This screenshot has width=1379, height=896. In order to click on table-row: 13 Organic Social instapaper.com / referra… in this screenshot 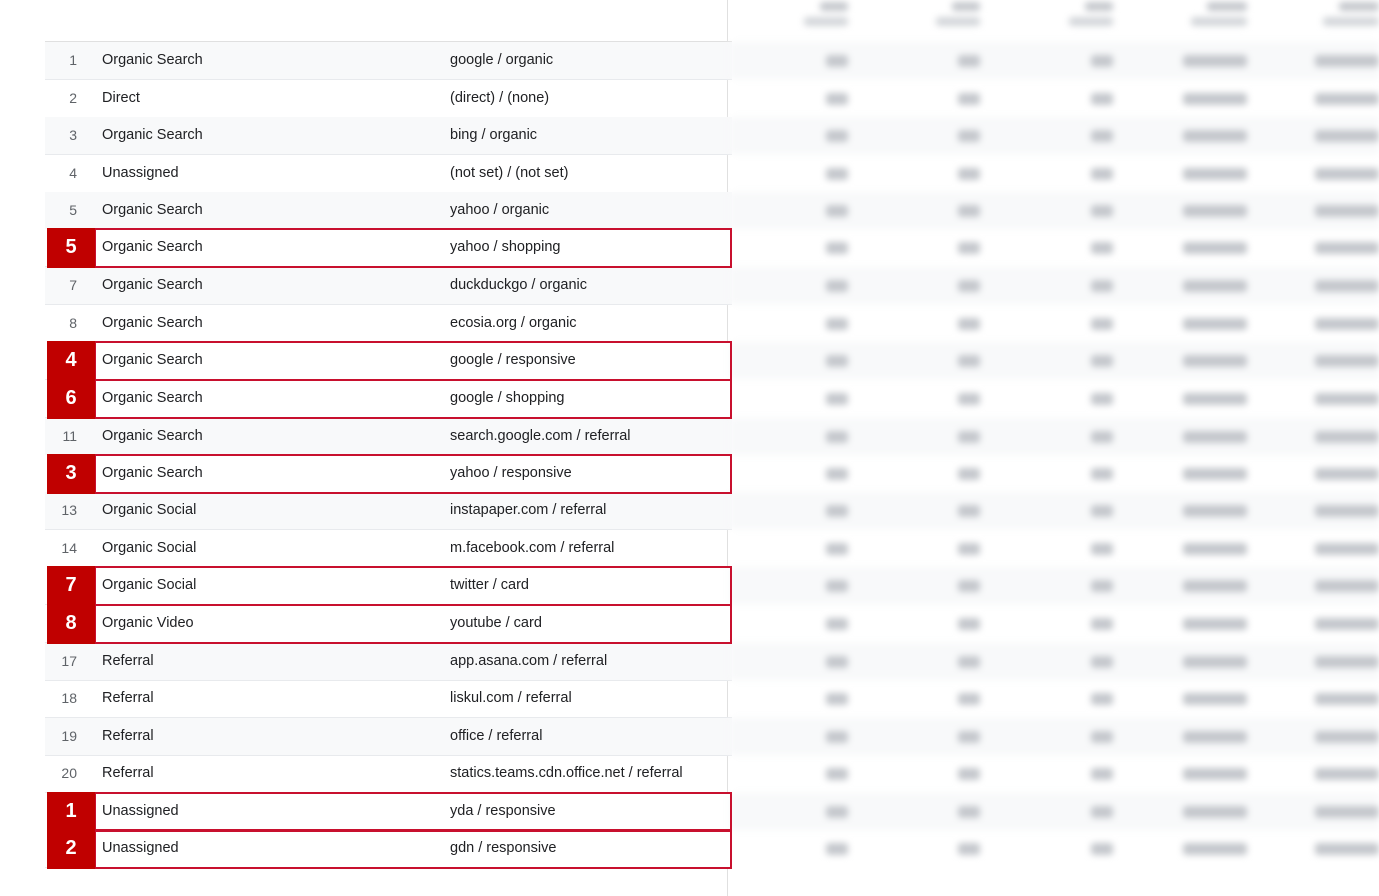, I will do `click(388, 511)`.